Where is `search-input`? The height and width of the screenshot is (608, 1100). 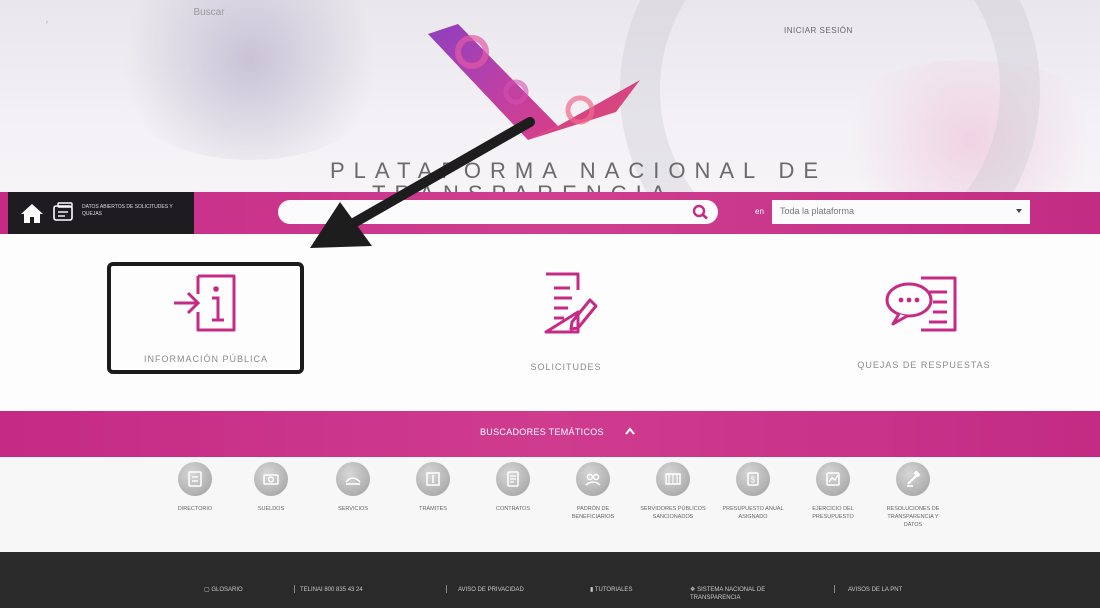 search-input is located at coordinates (209, 12).